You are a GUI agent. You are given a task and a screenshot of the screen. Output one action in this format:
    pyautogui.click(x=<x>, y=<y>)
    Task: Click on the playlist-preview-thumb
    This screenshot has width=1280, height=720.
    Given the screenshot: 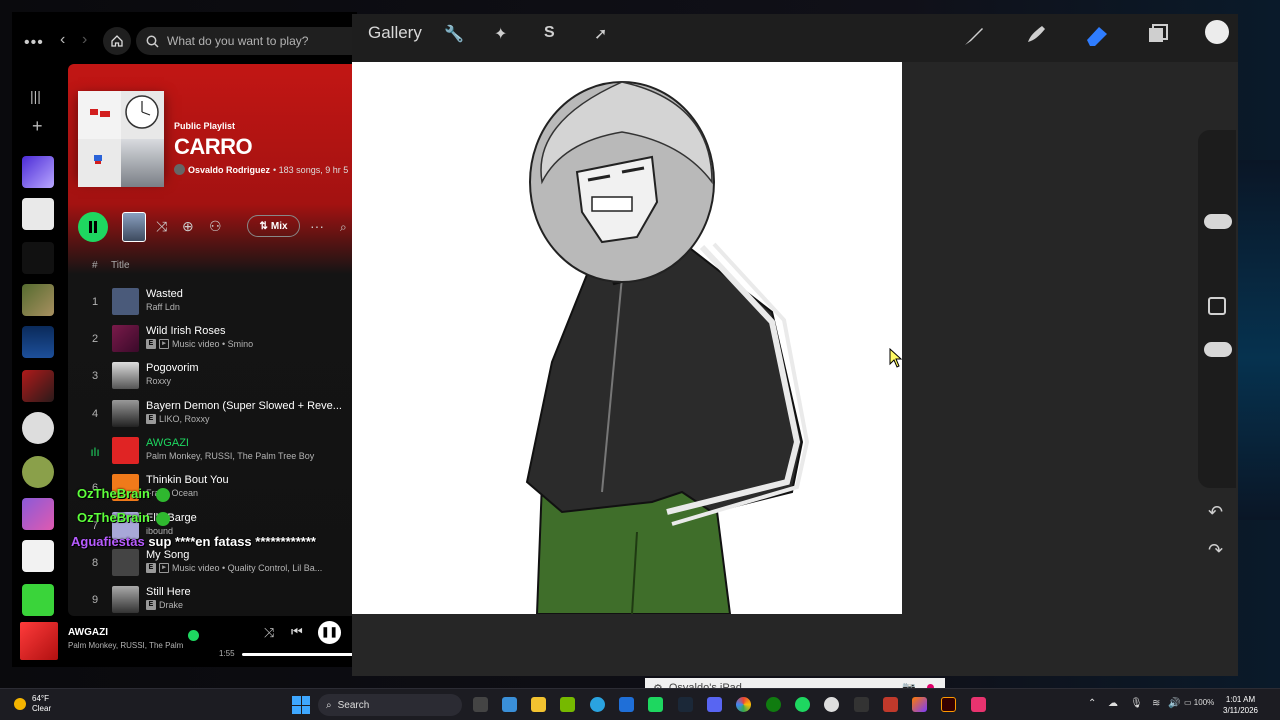 What is the action you would take?
    pyautogui.click(x=134, y=227)
    